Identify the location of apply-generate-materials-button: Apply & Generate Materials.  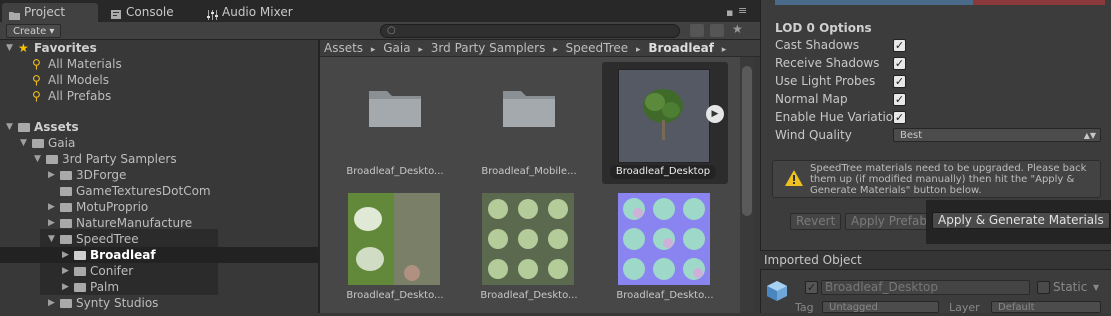
(1021, 220).